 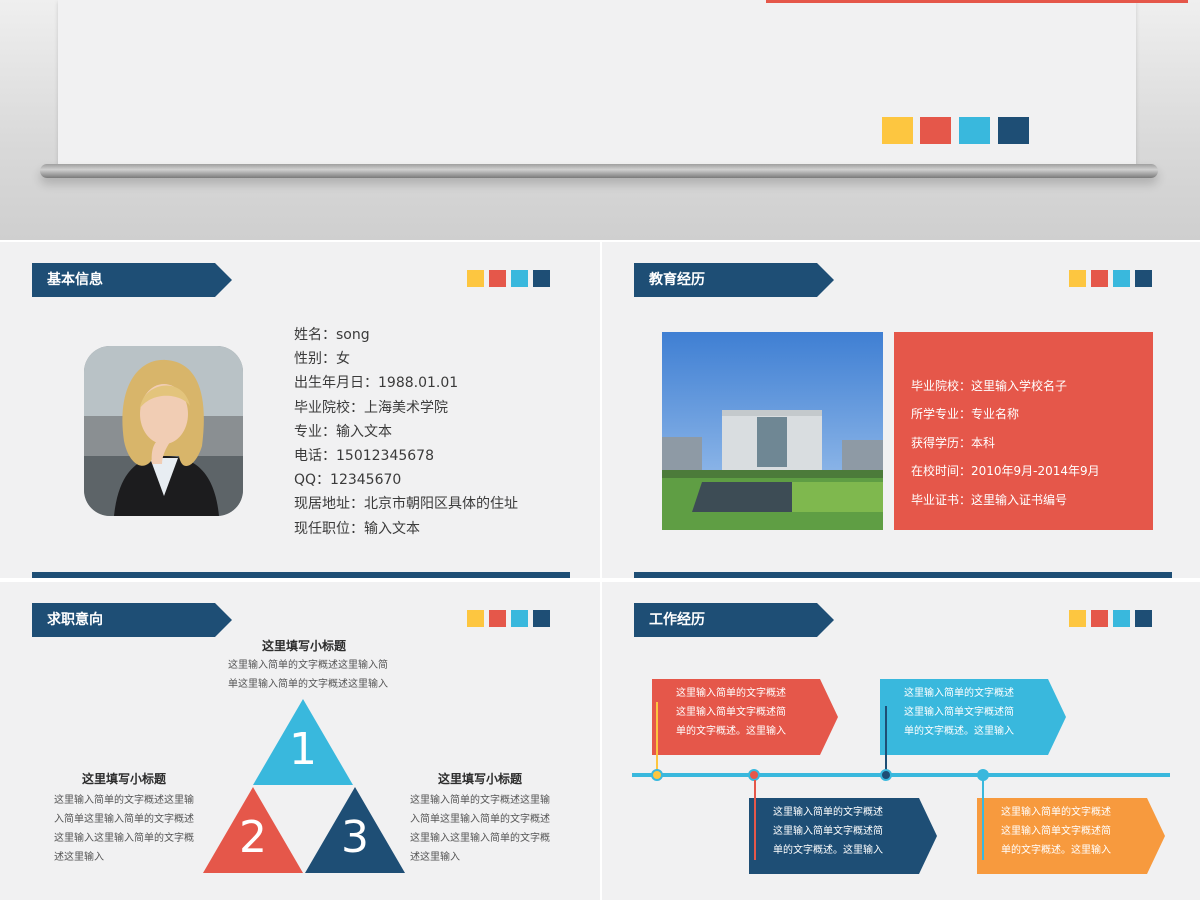 What do you see at coordinates (657, 775) in the screenshot?
I see `timeline-dot-yellow` at bounding box center [657, 775].